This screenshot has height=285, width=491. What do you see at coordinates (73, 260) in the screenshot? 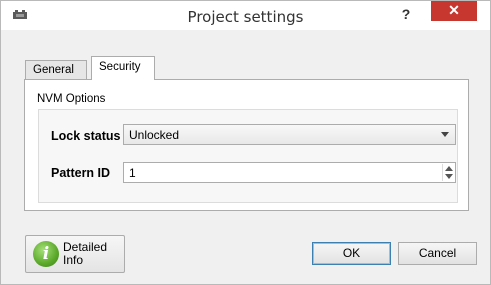
I see `detailed-info-line2: Info` at bounding box center [73, 260].